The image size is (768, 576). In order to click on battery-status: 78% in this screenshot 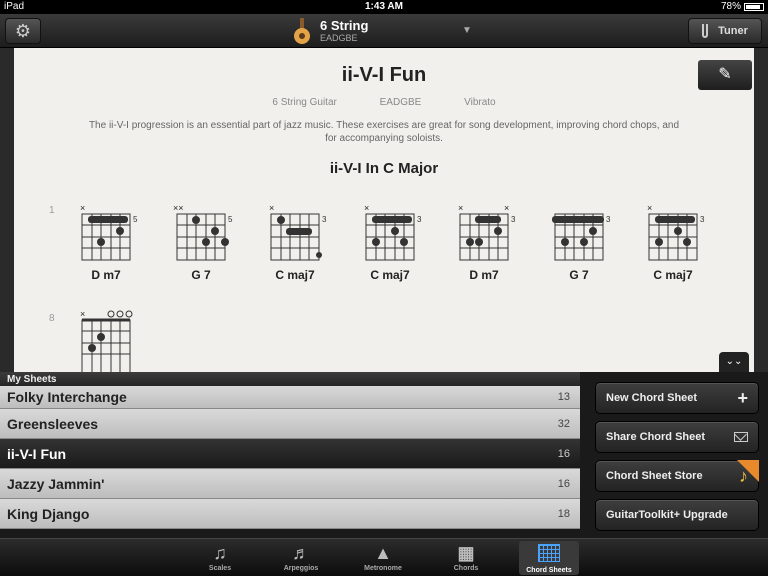, I will do `click(742, 6)`.